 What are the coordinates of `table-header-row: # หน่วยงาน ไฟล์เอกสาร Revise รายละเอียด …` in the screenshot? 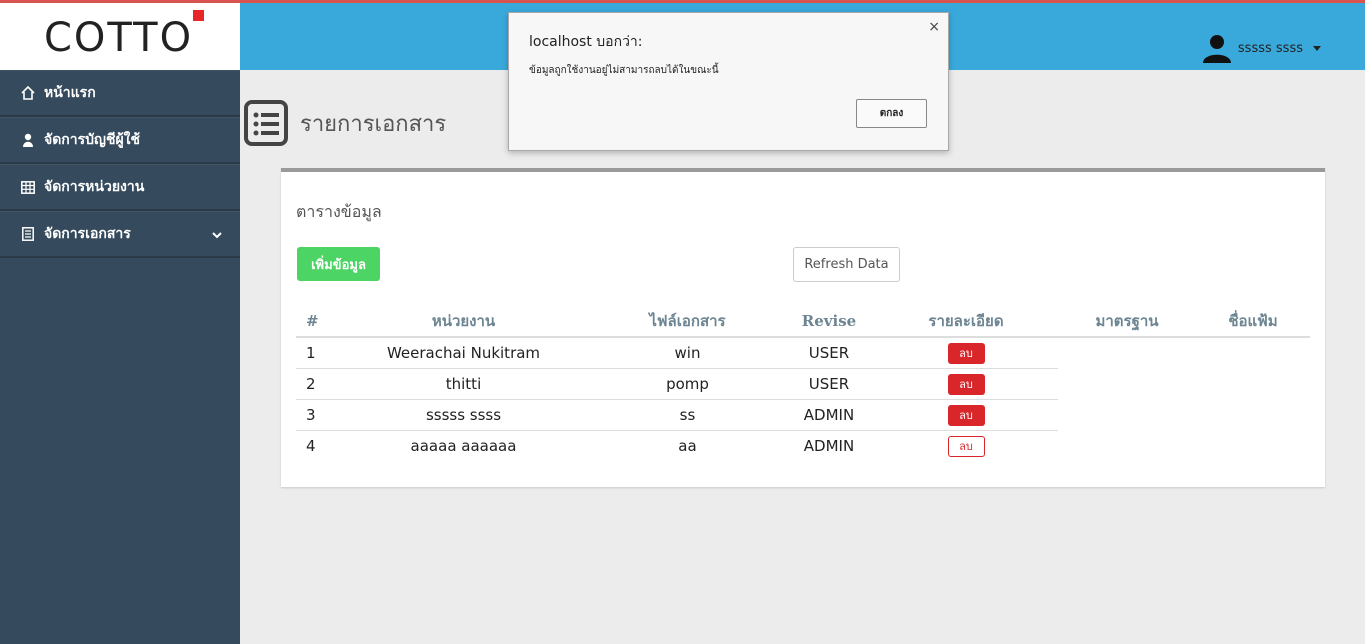 It's located at (803, 322).